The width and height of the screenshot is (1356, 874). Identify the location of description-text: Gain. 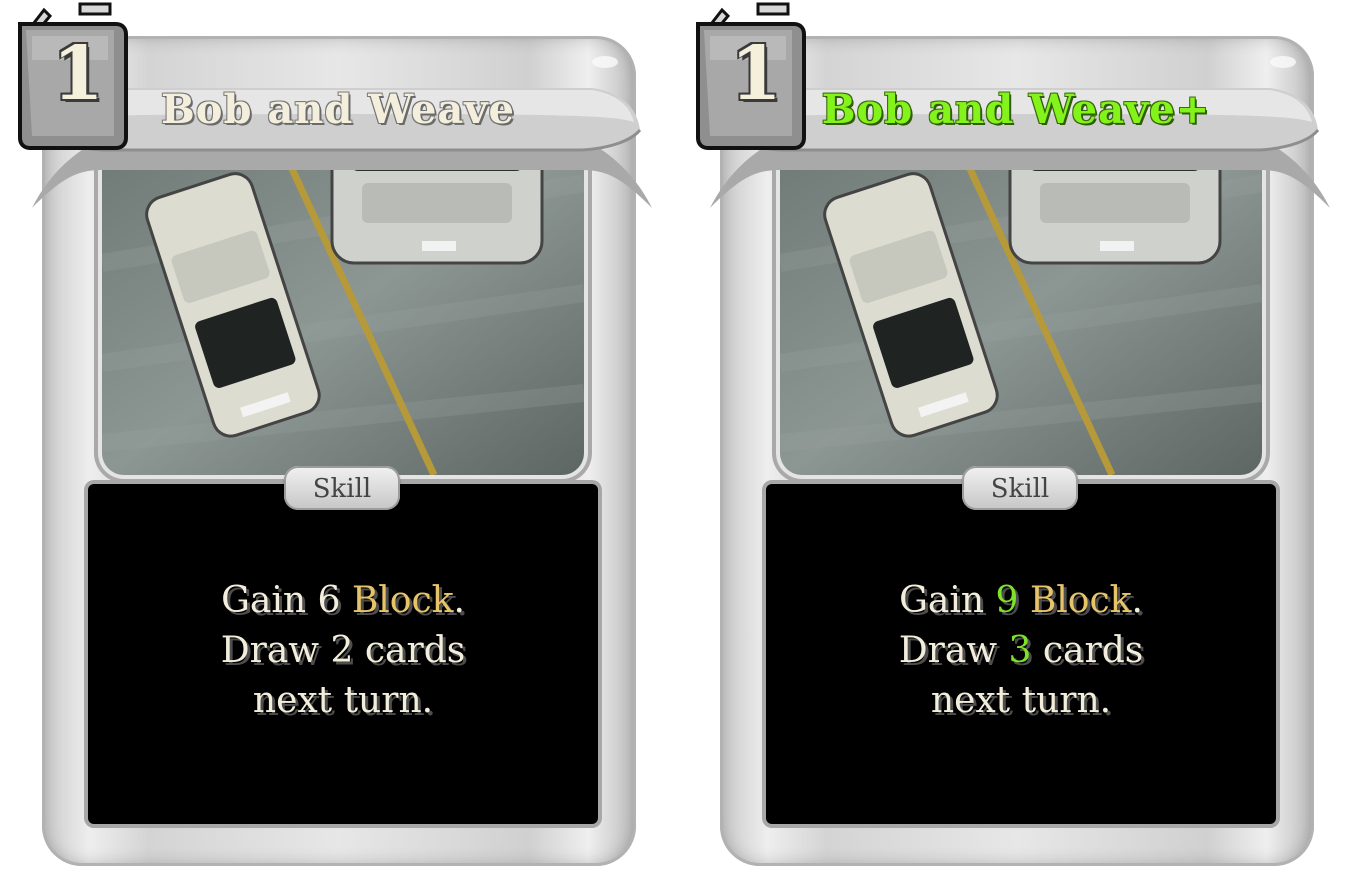
(947, 600).